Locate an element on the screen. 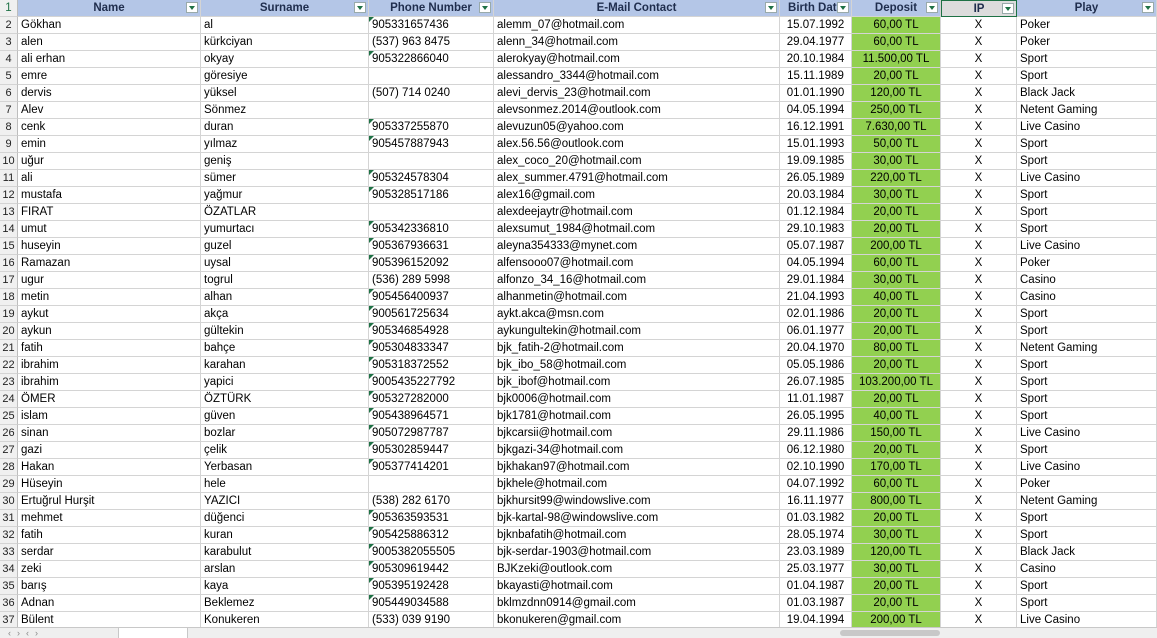  row-number: 16 is located at coordinates (9, 263).